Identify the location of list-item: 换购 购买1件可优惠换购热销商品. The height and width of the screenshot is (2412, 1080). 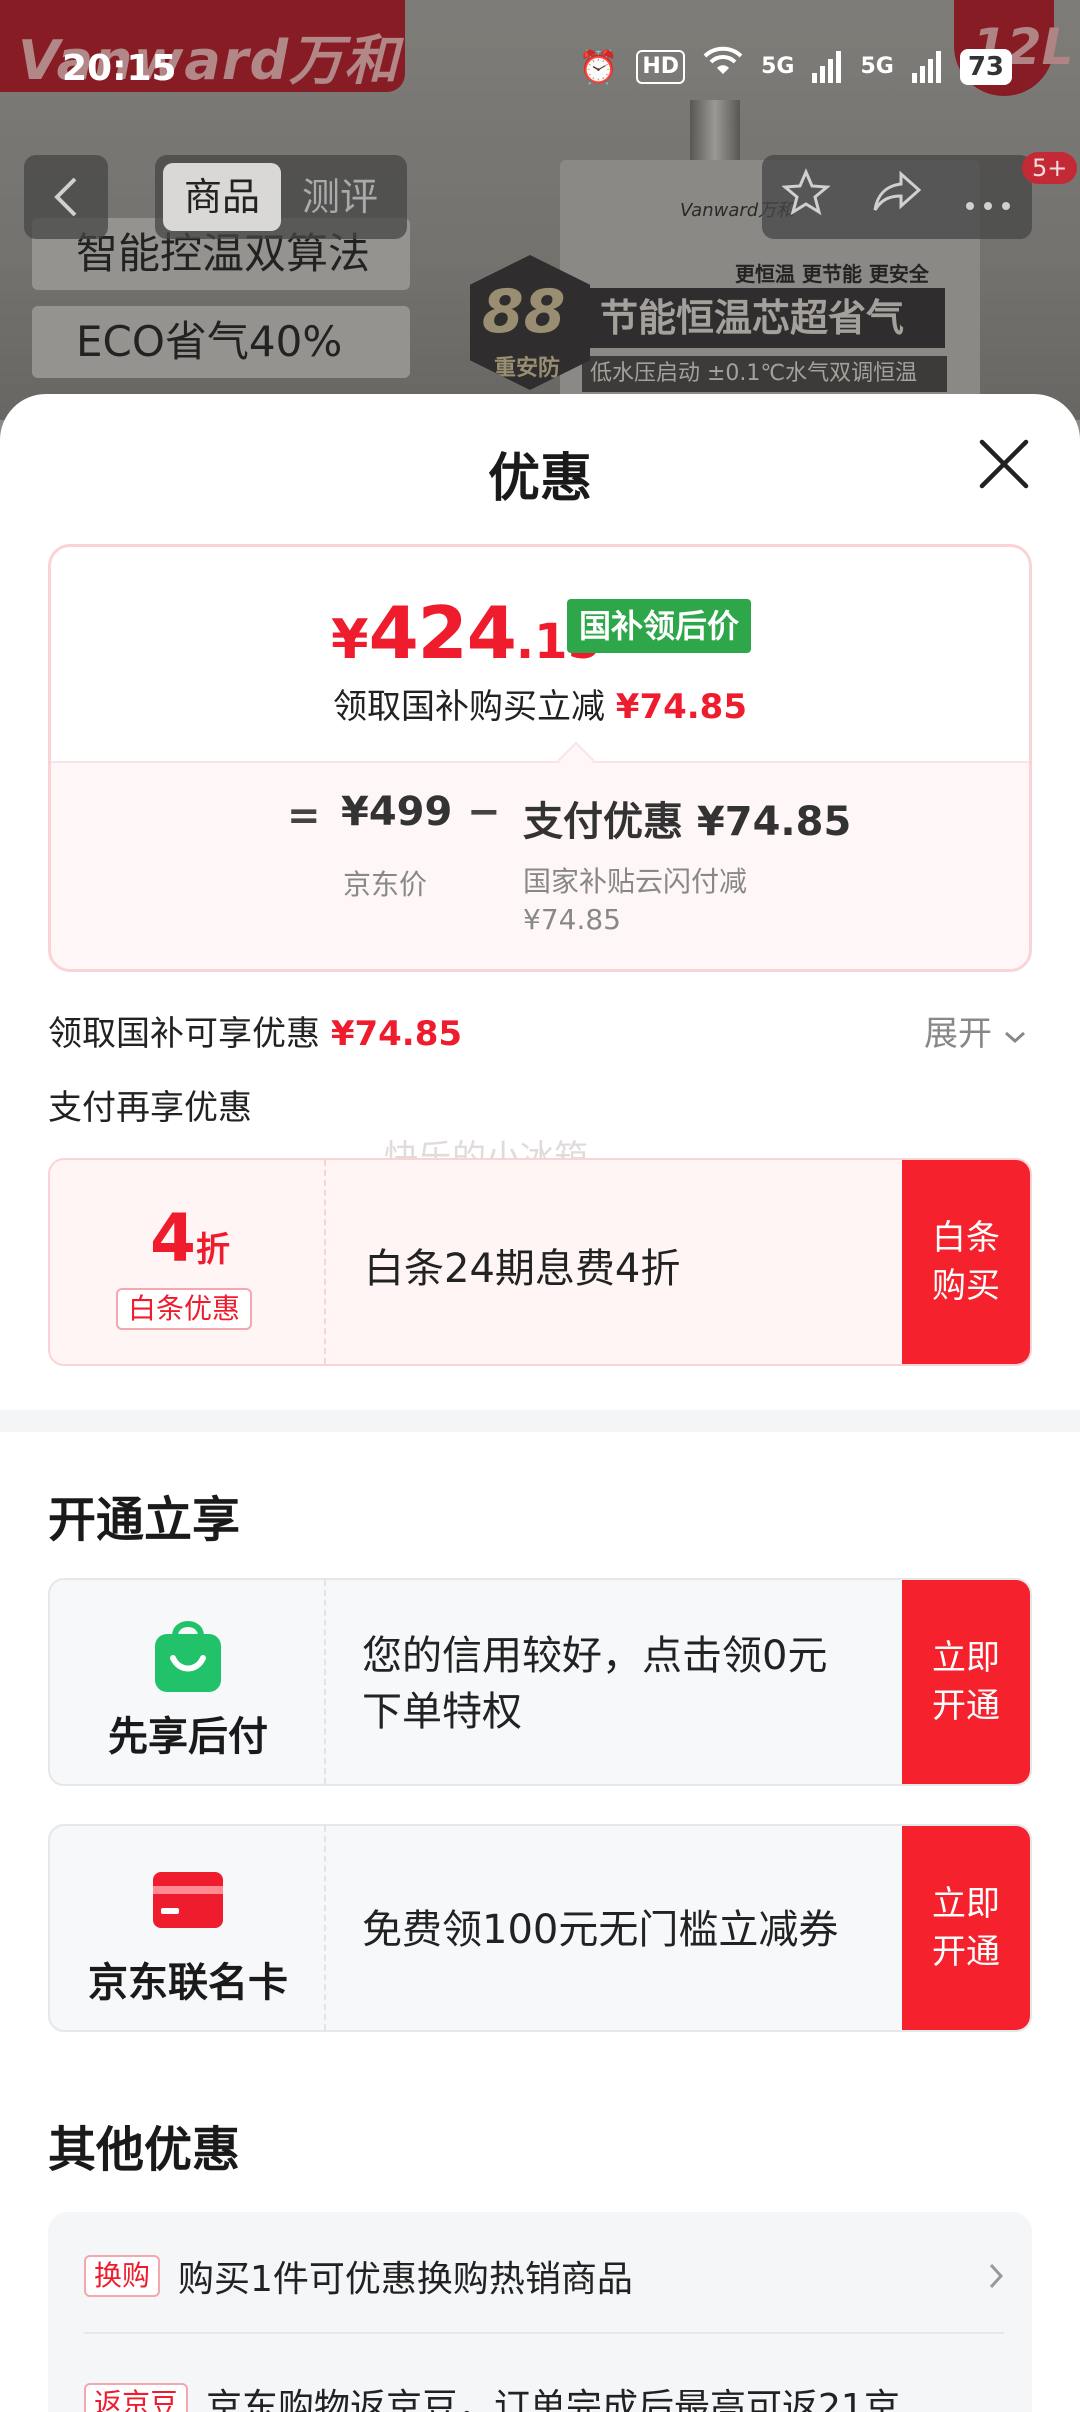
(544, 2276).